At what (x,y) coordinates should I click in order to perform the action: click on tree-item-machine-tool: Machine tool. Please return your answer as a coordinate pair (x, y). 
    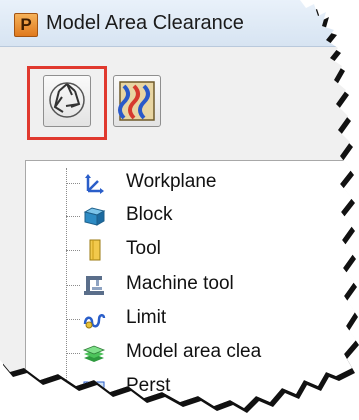
    Looking at the image, I should click on (212, 285).